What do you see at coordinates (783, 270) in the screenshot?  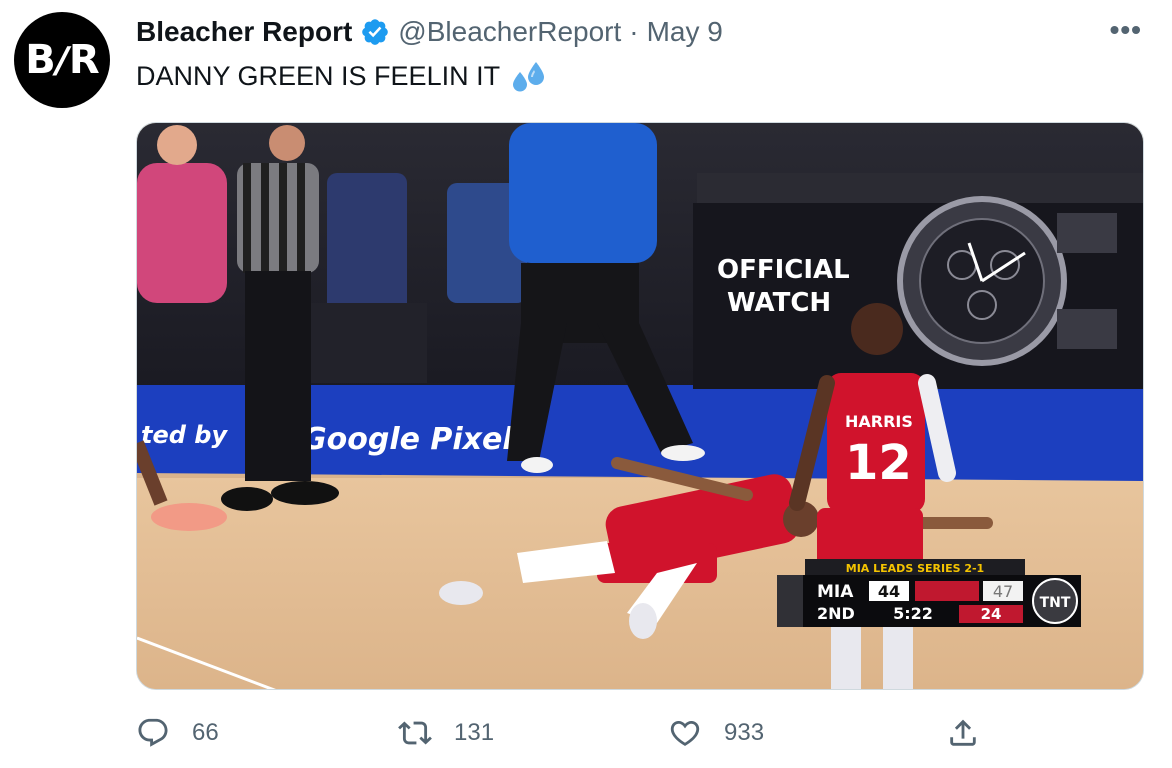 I see `ad-board-line1: OFFICIAL` at bounding box center [783, 270].